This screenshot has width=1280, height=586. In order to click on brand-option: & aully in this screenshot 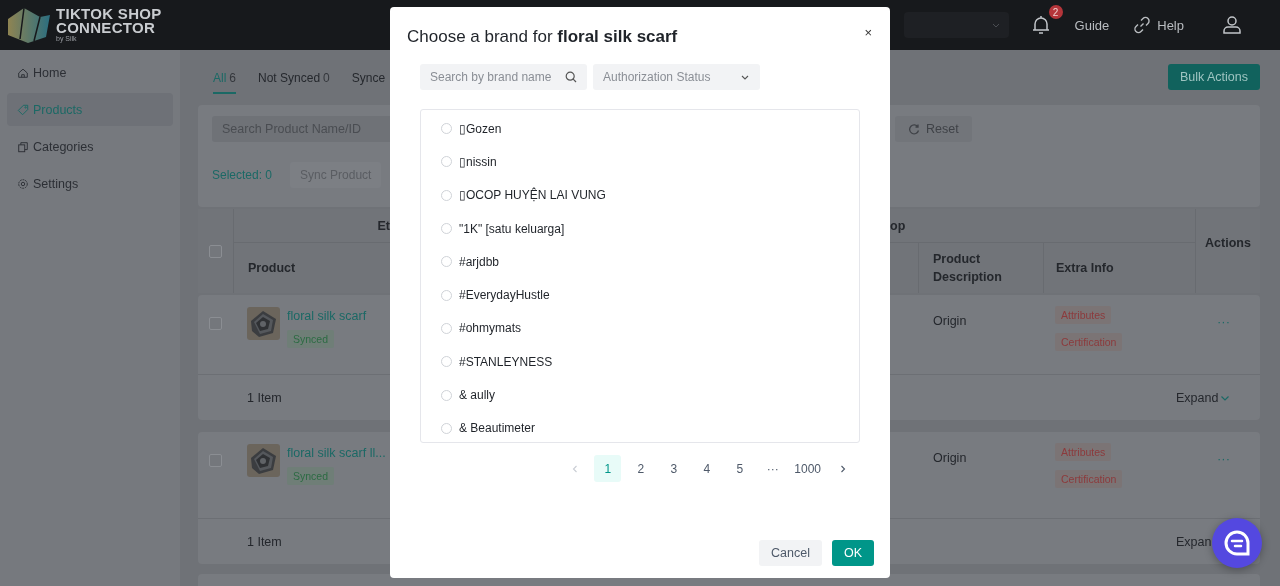, I will do `click(640, 395)`.